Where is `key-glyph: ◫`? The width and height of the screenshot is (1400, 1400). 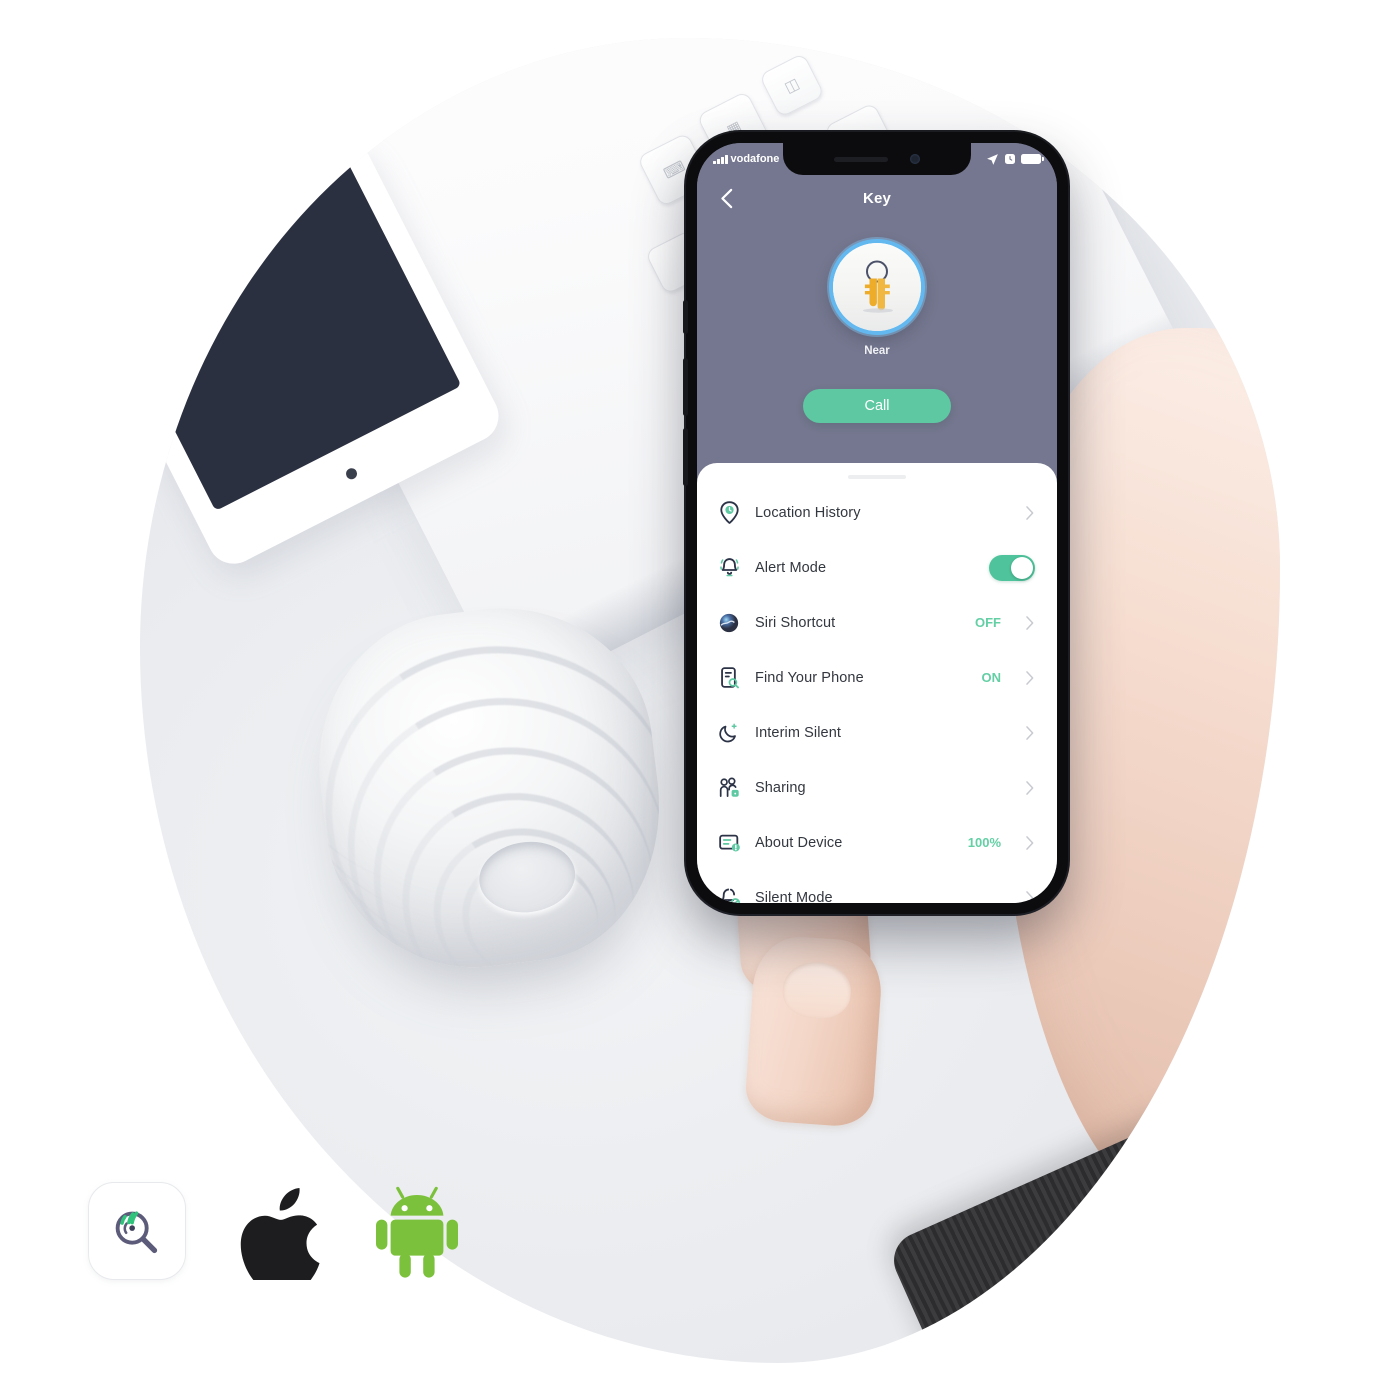
key-glyph: ◫ is located at coordinates (792, 85).